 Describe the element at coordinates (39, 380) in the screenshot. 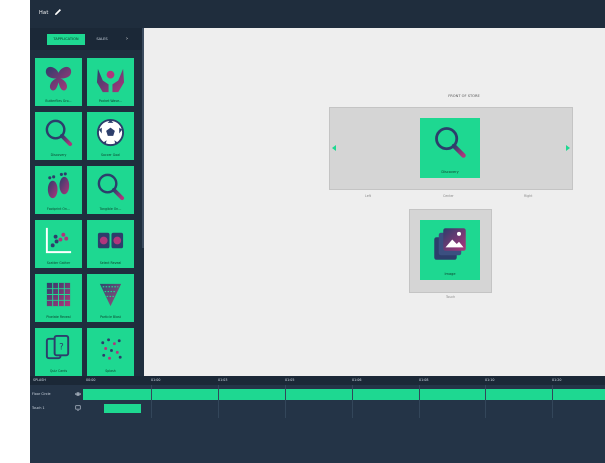

I see `timeline-name: SPLASH` at that location.